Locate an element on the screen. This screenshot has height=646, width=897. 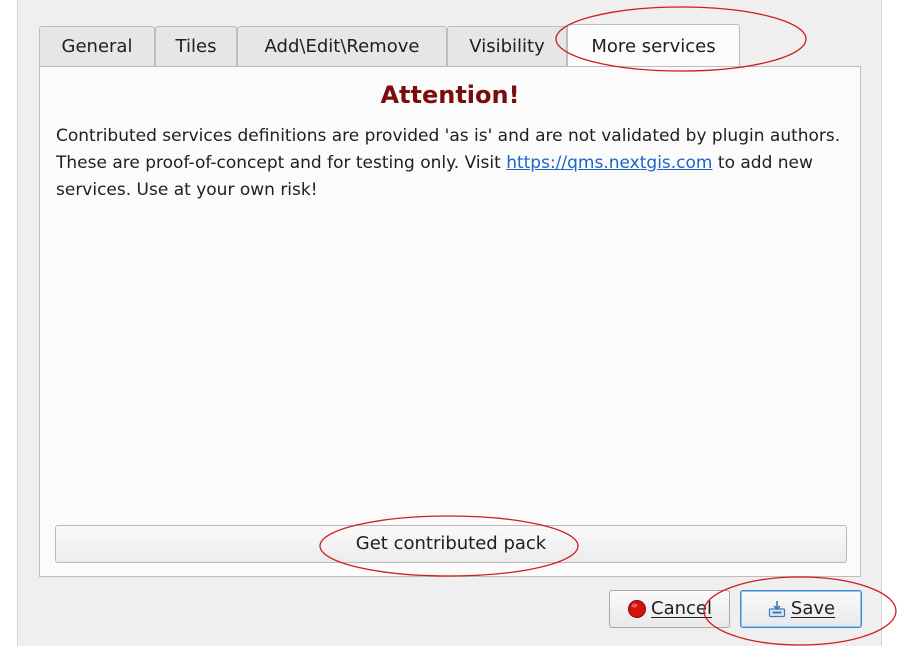
save-button: Save is located at coordinates (801, 609).